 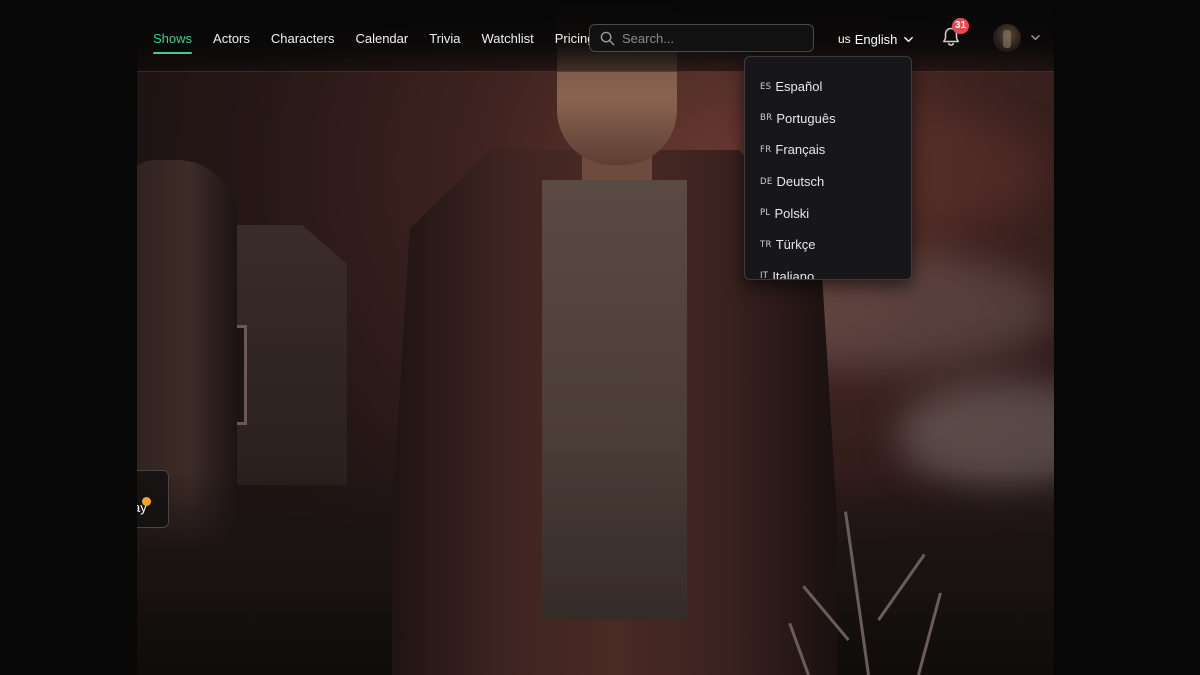 What do you see at coordinates (231, 42) in the screenshot?
I see `nav-actors: Actors` at bounding box center [231, 42].